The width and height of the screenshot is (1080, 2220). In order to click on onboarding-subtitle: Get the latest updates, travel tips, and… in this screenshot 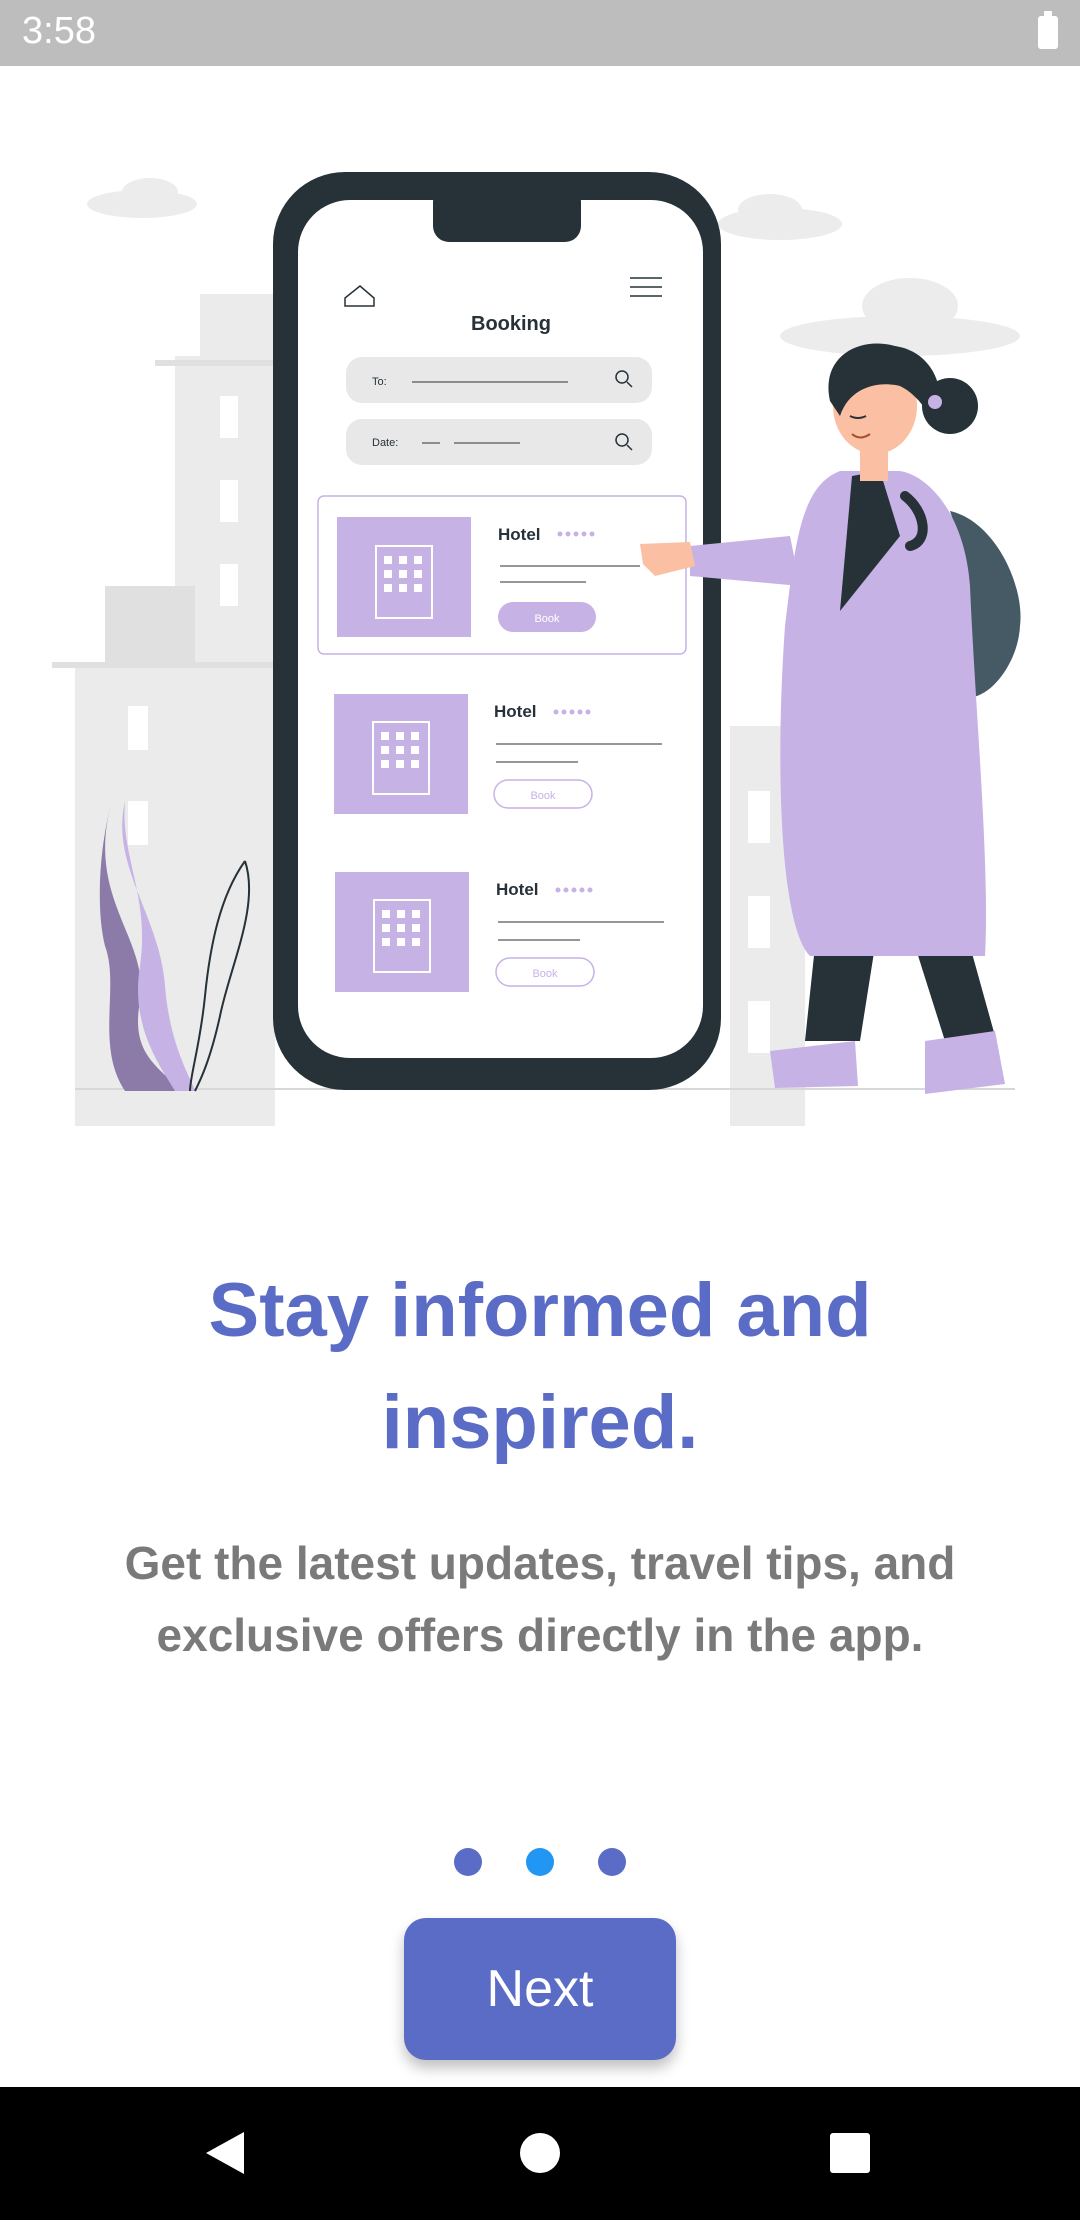, I will do `click(540, 1599)`.